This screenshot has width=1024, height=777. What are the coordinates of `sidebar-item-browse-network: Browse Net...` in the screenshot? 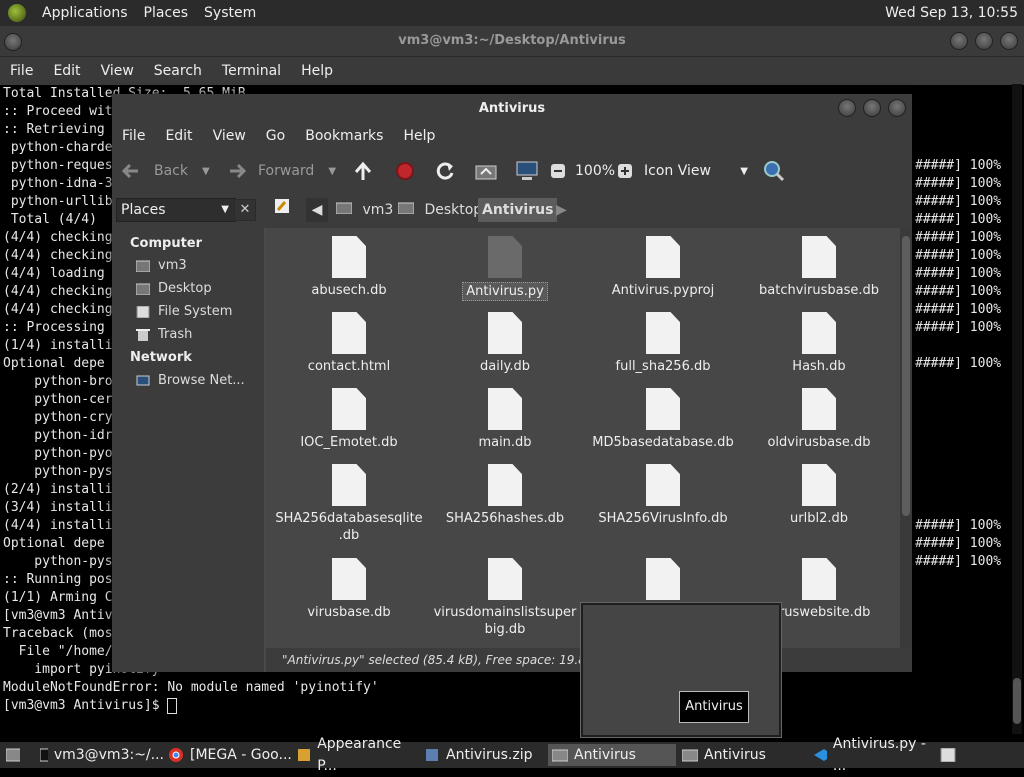 It's located at (190, 380).